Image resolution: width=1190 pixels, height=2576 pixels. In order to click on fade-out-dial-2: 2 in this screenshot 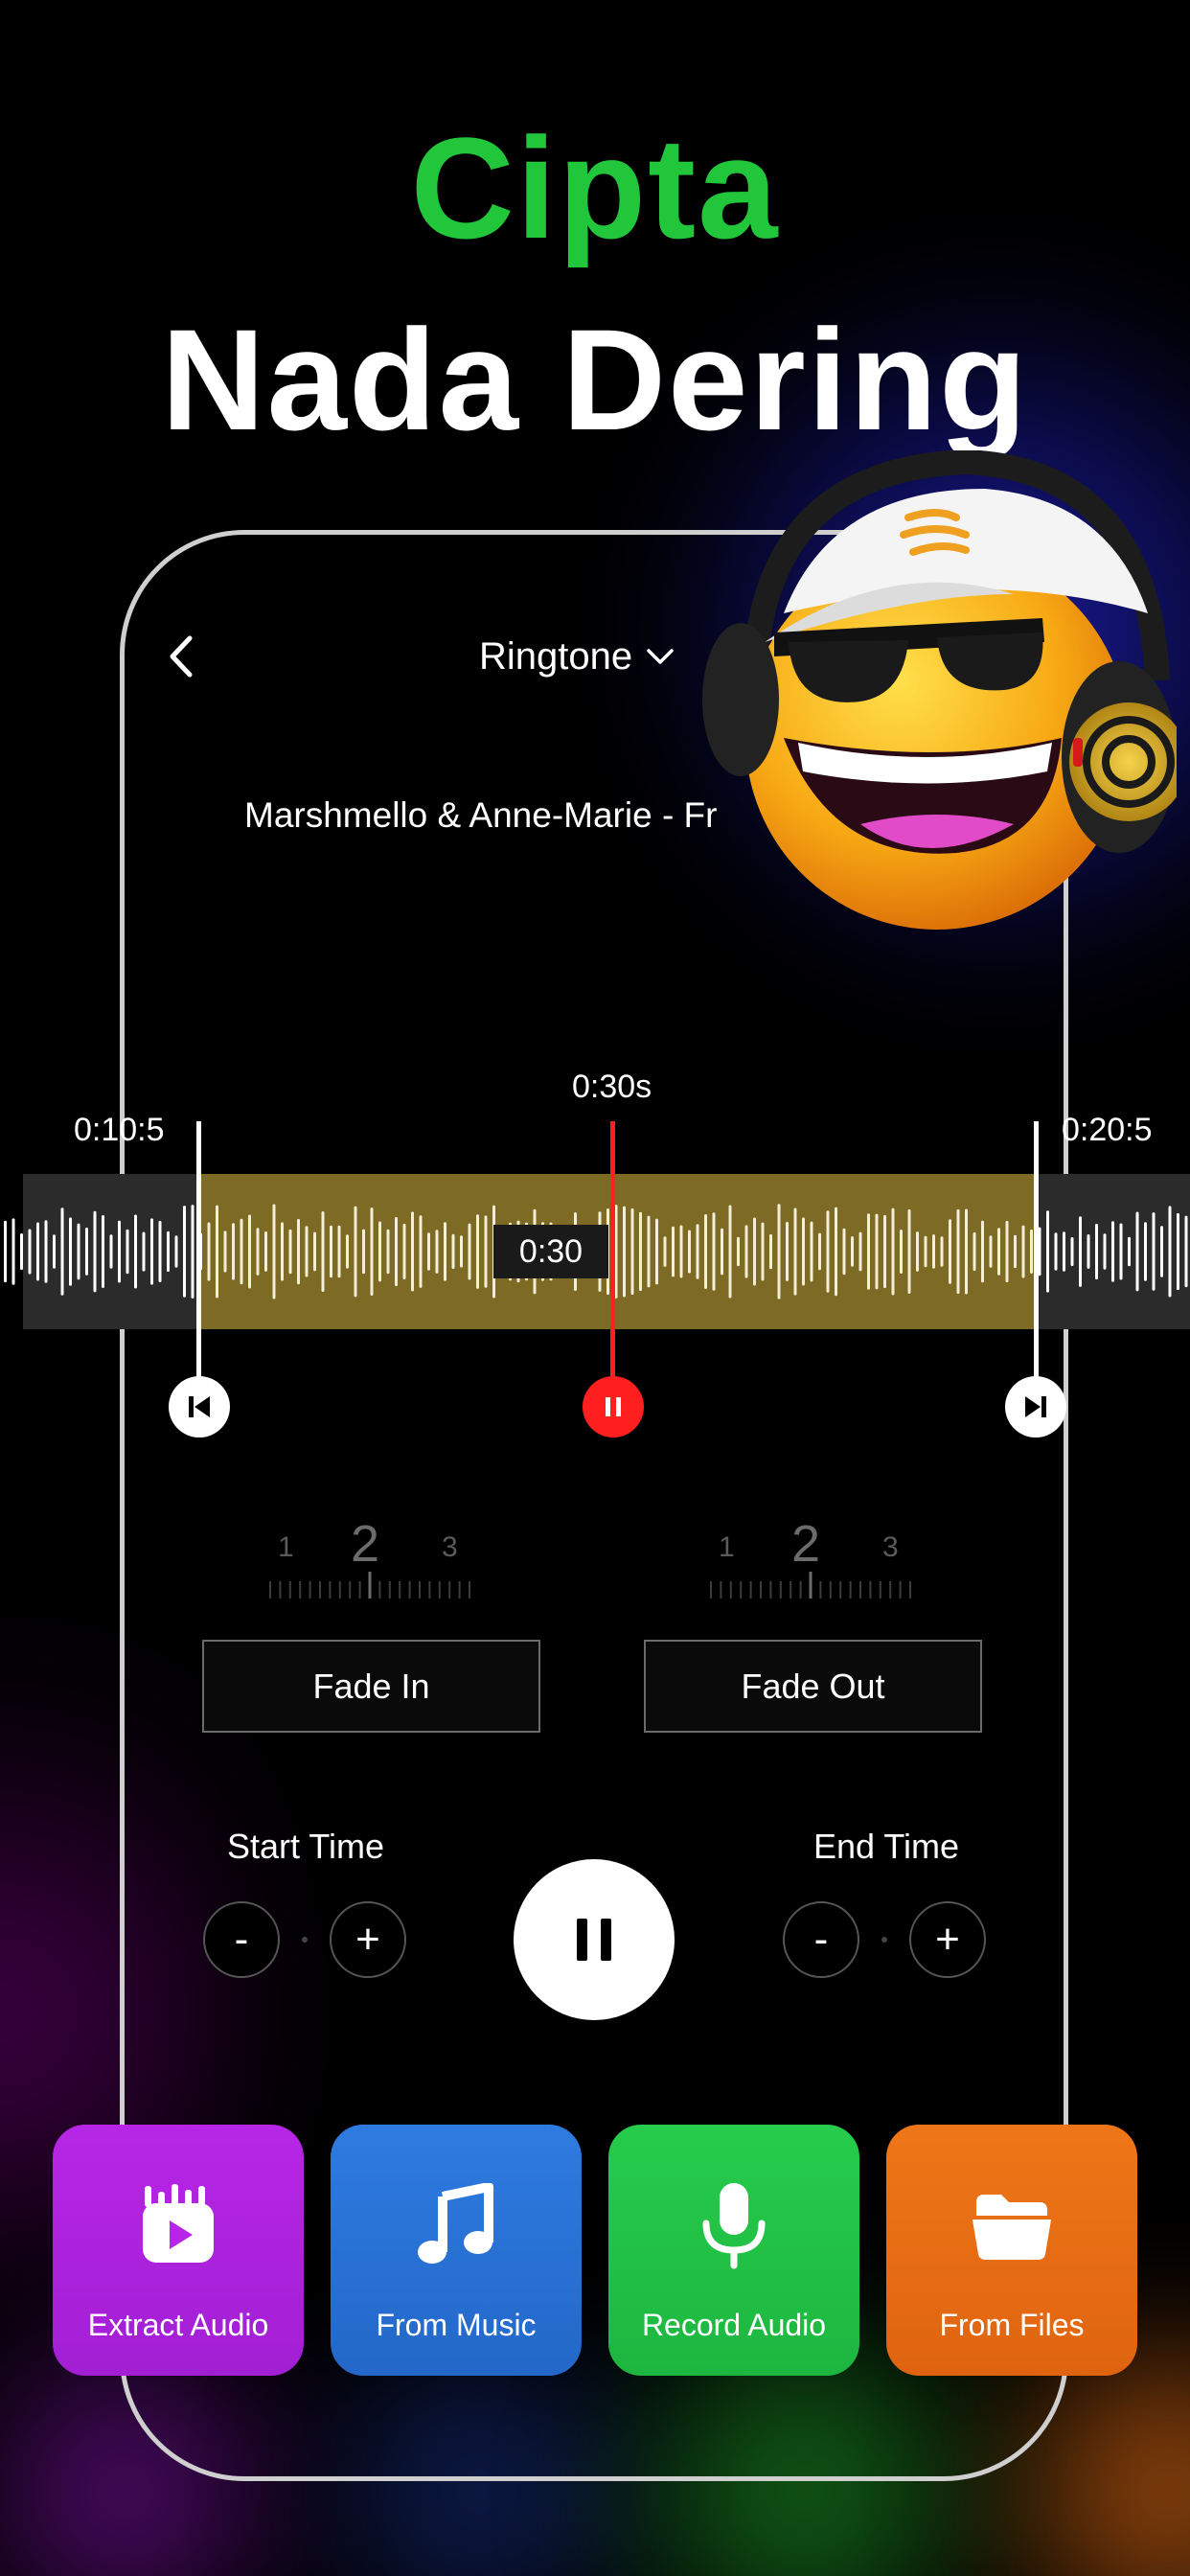, I will do `click(806, 1544)`.